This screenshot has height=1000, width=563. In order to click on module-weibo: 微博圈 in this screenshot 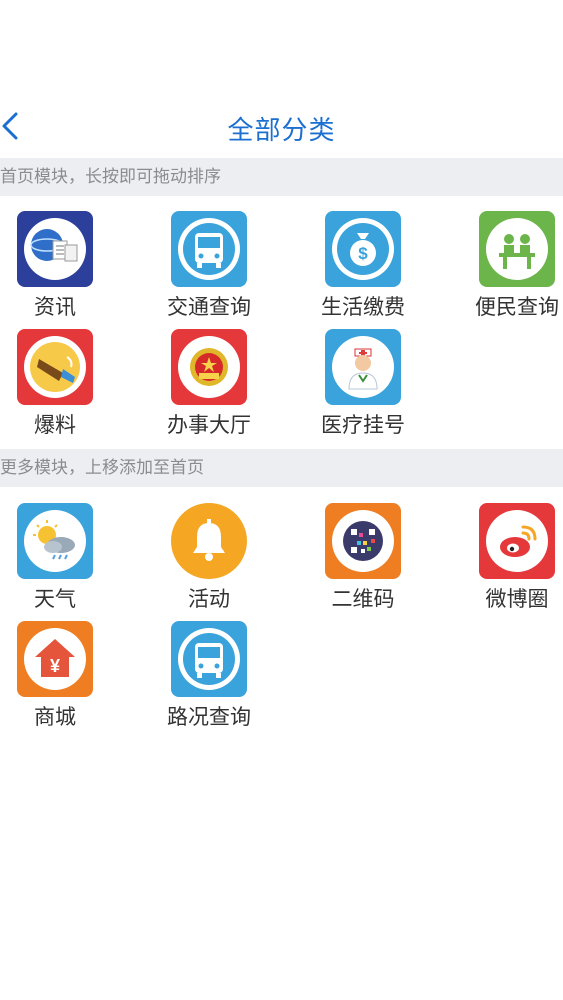, I will do `click(507, 558)`.